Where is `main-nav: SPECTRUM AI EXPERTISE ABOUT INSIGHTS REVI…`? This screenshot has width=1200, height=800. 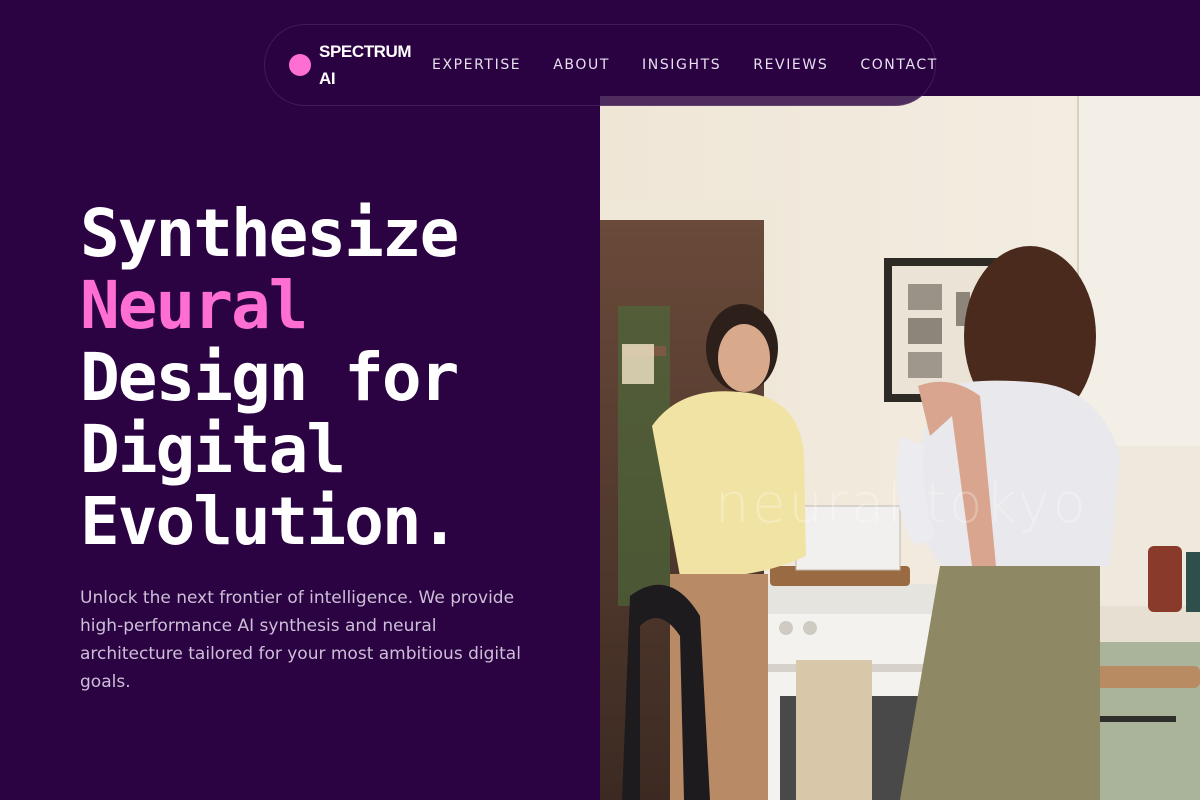
main-nav: SPECTRUM AI EXPERTISE ABOUT INSIGHTS REVI… is located at coordinates (600, 65).